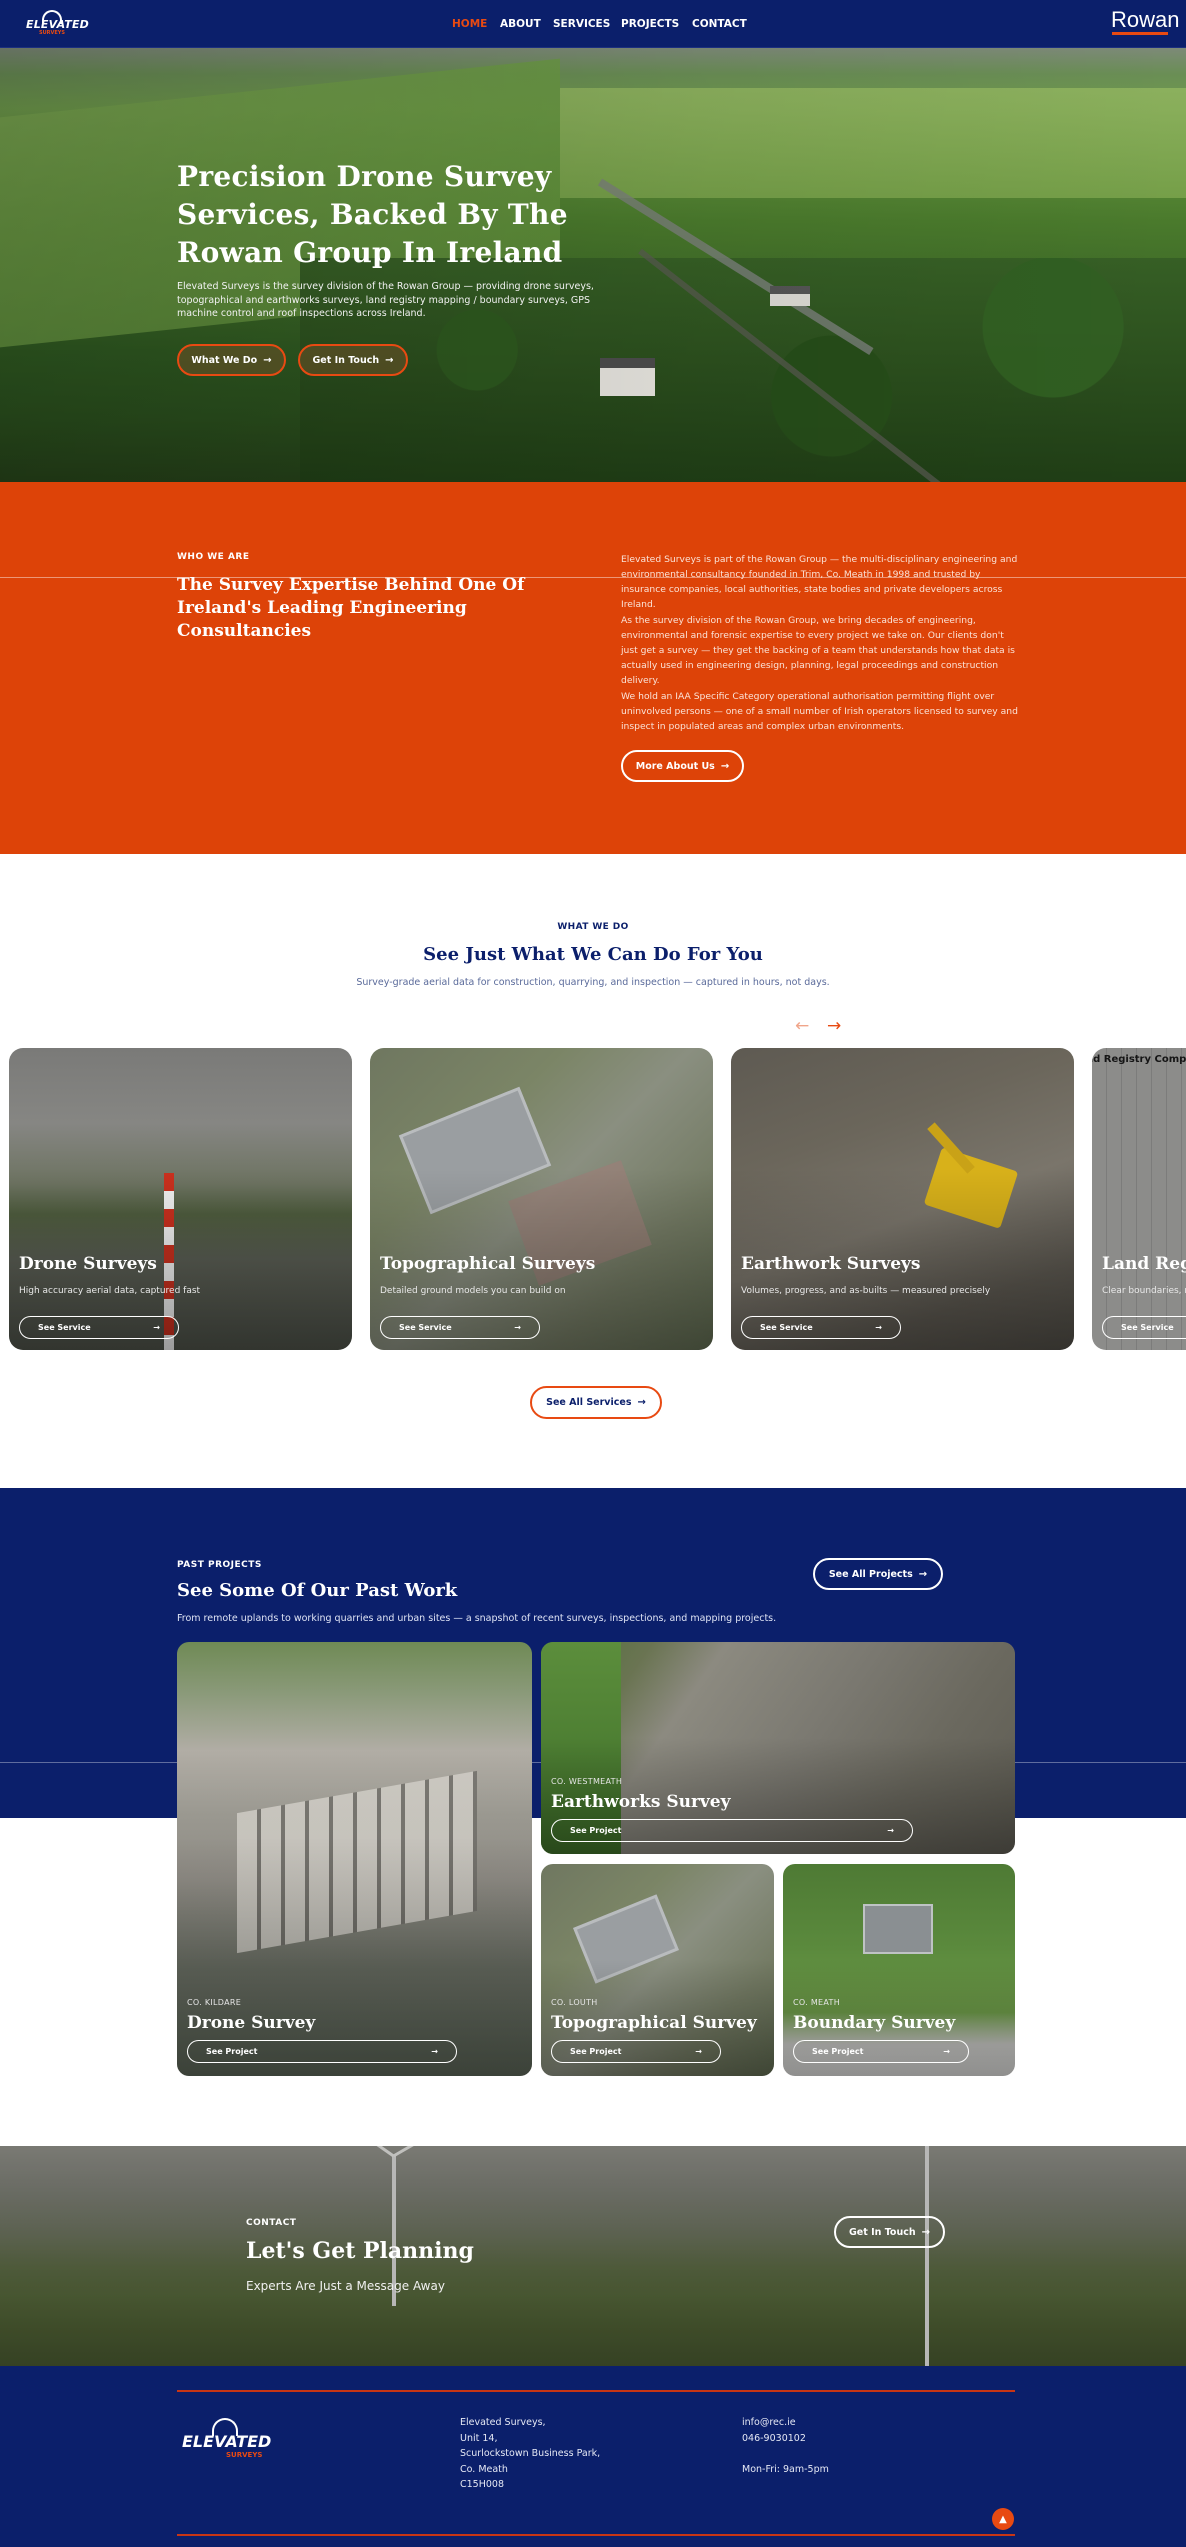 This screenshot has width=1186, height=2547. I want to click on button-label: What We Do, so click(224, 360).